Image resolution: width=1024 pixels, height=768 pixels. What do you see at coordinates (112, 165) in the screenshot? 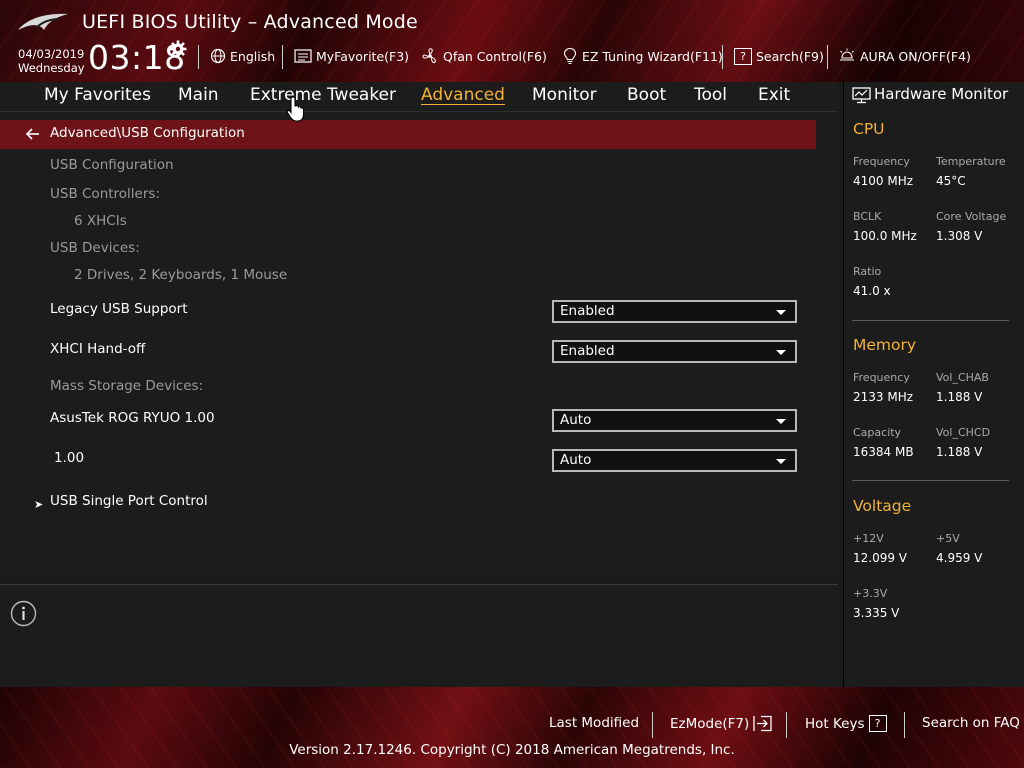
I see `section-title: USB Configuration` at bounding box center [112, 165].